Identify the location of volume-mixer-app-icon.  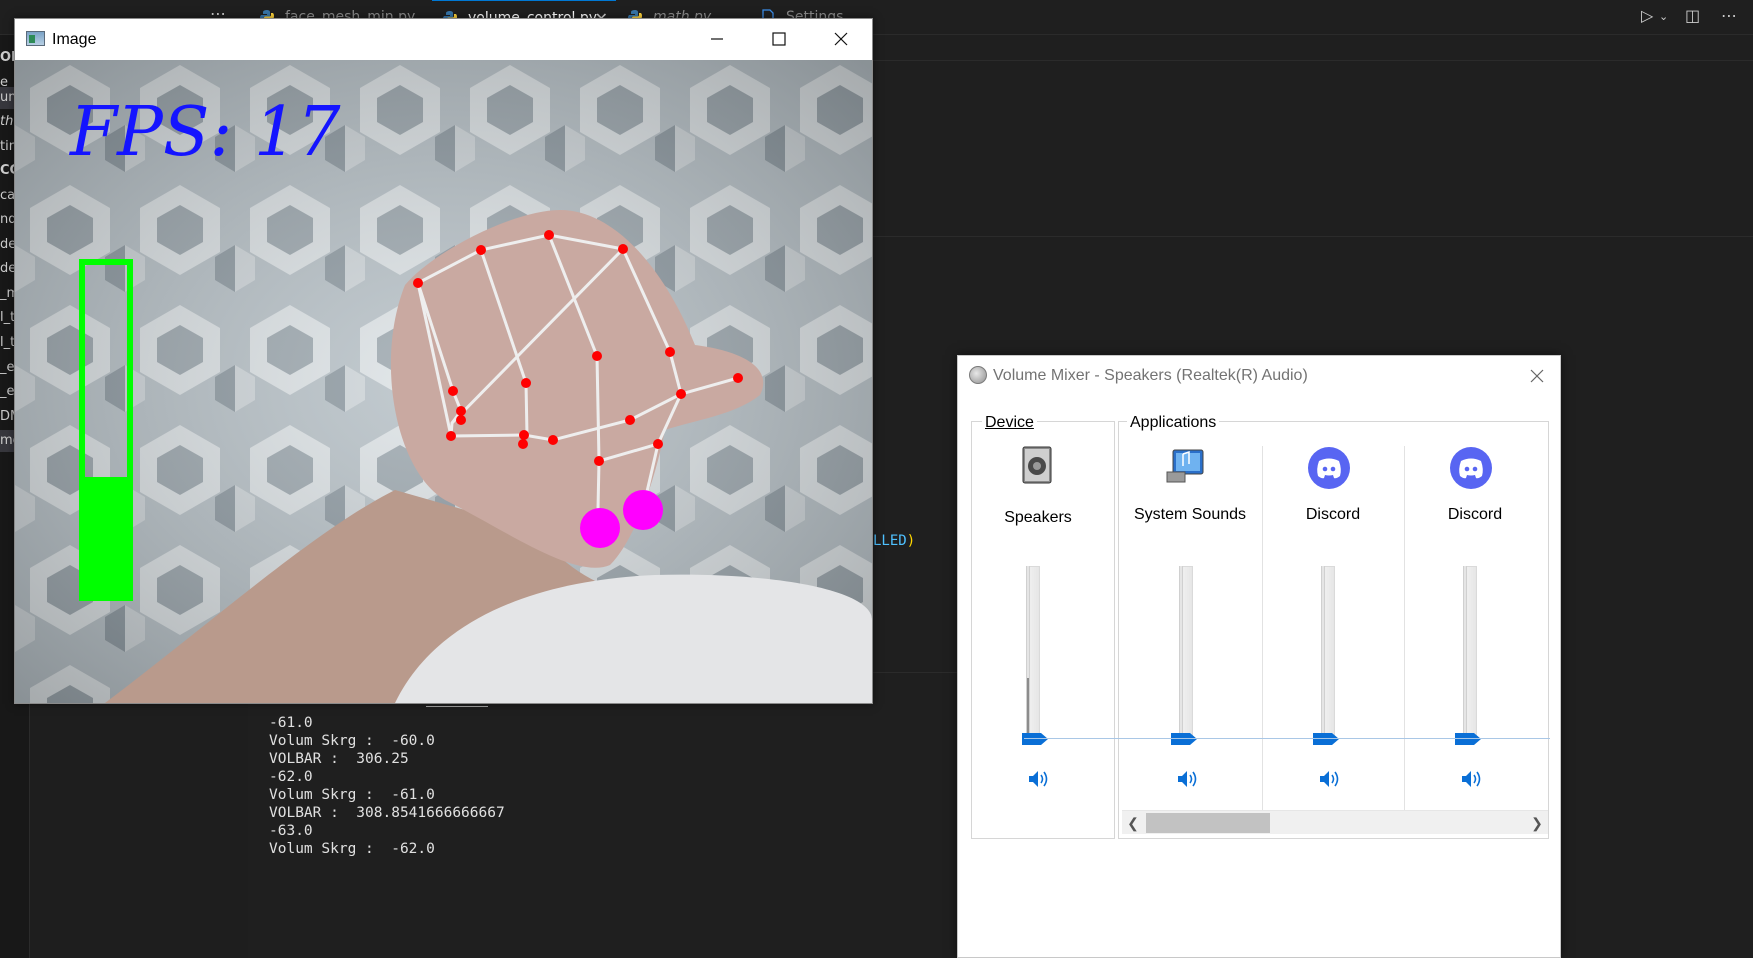
(978, 375).